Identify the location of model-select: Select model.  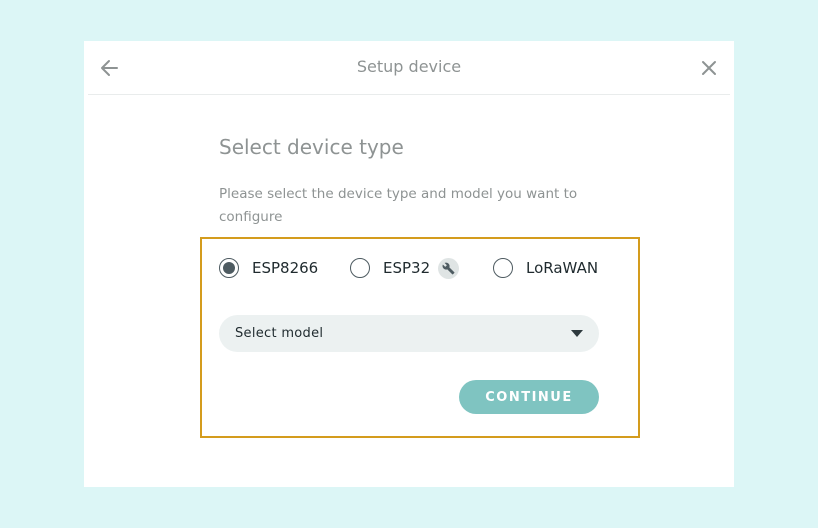
(409, 333).